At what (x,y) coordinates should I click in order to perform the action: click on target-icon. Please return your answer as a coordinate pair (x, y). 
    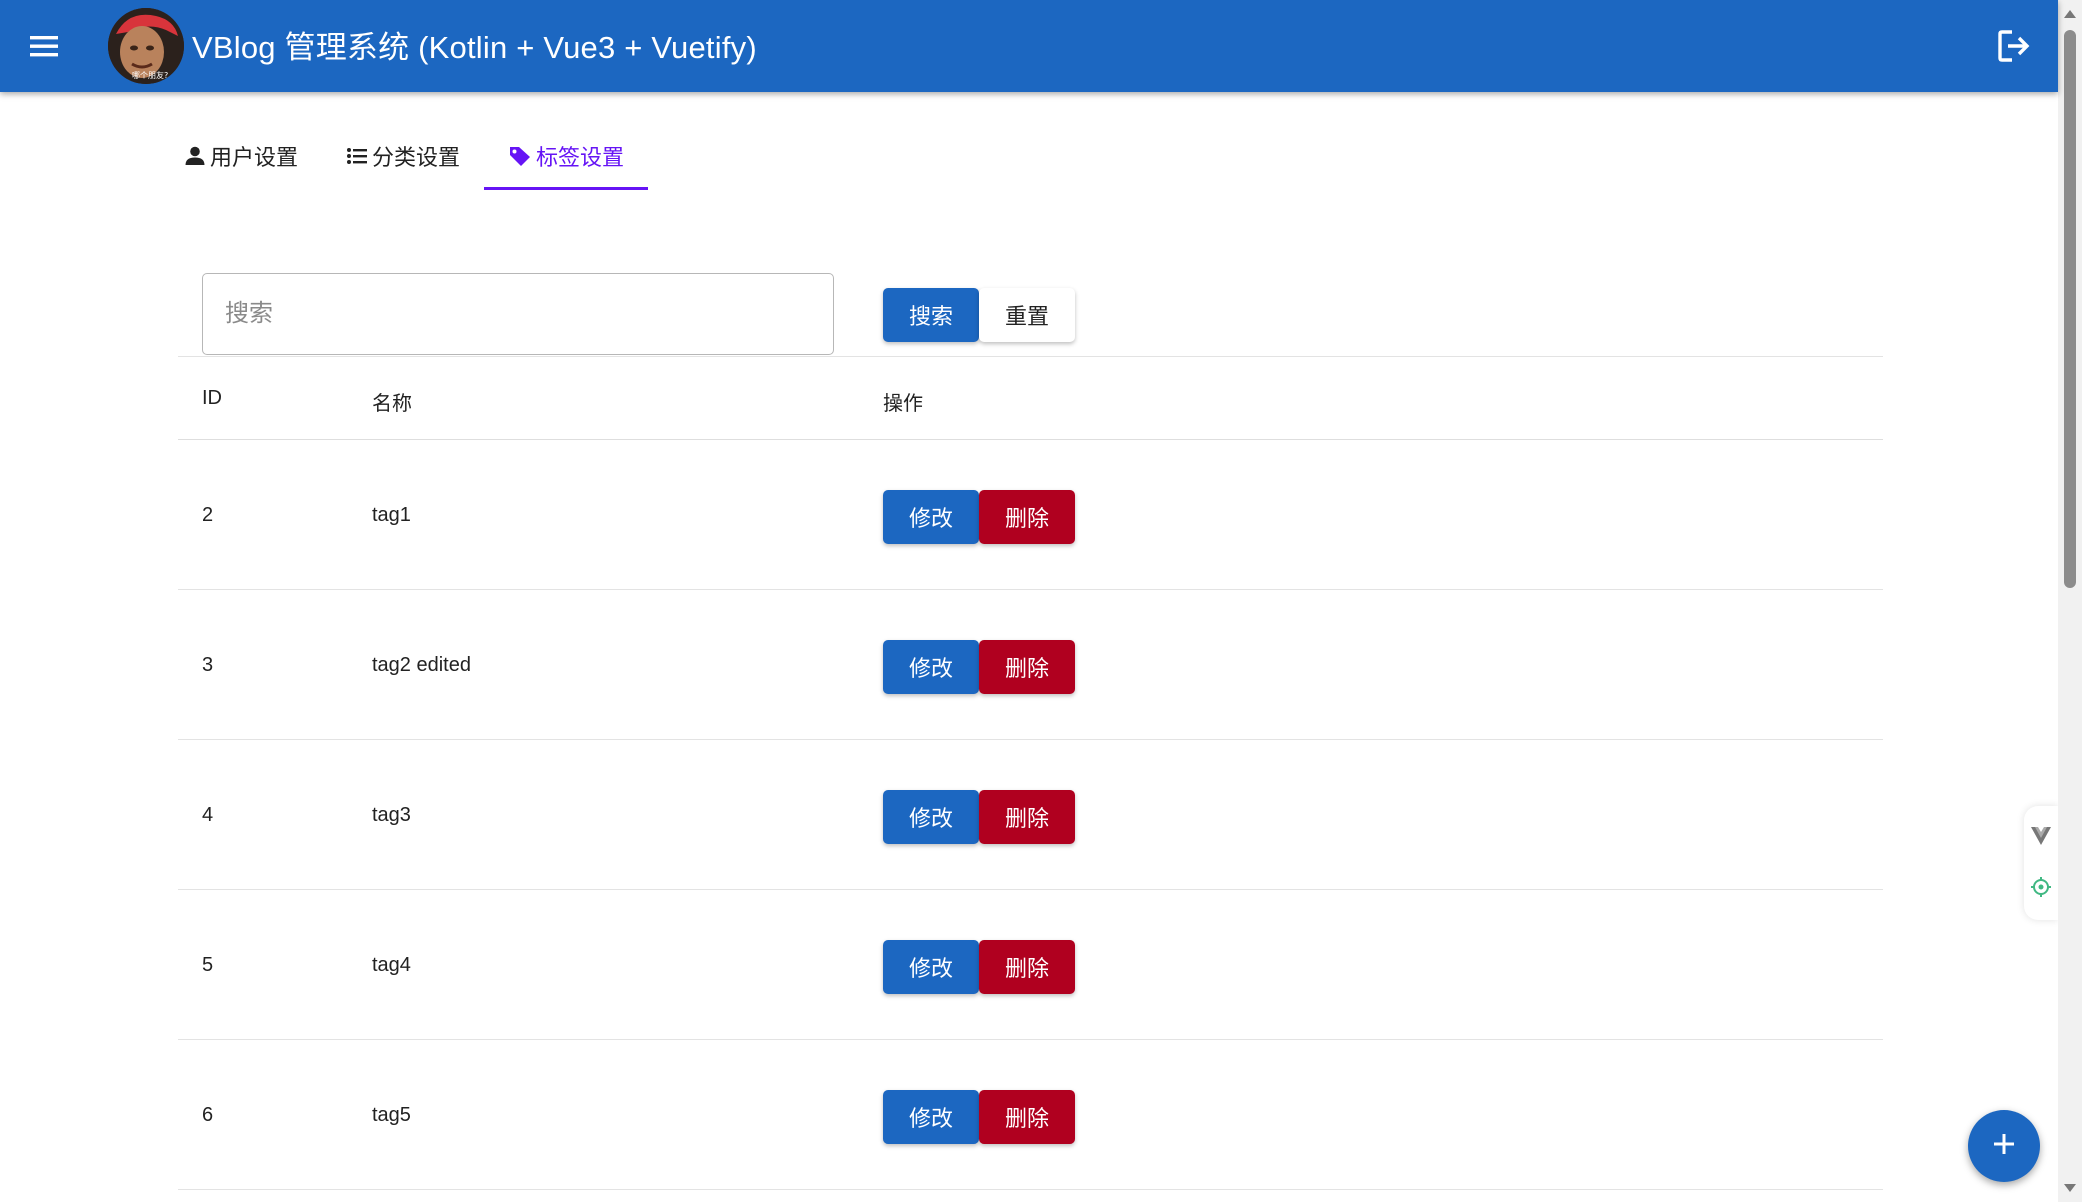
    Looking at the image, I should click on (2041, 889).